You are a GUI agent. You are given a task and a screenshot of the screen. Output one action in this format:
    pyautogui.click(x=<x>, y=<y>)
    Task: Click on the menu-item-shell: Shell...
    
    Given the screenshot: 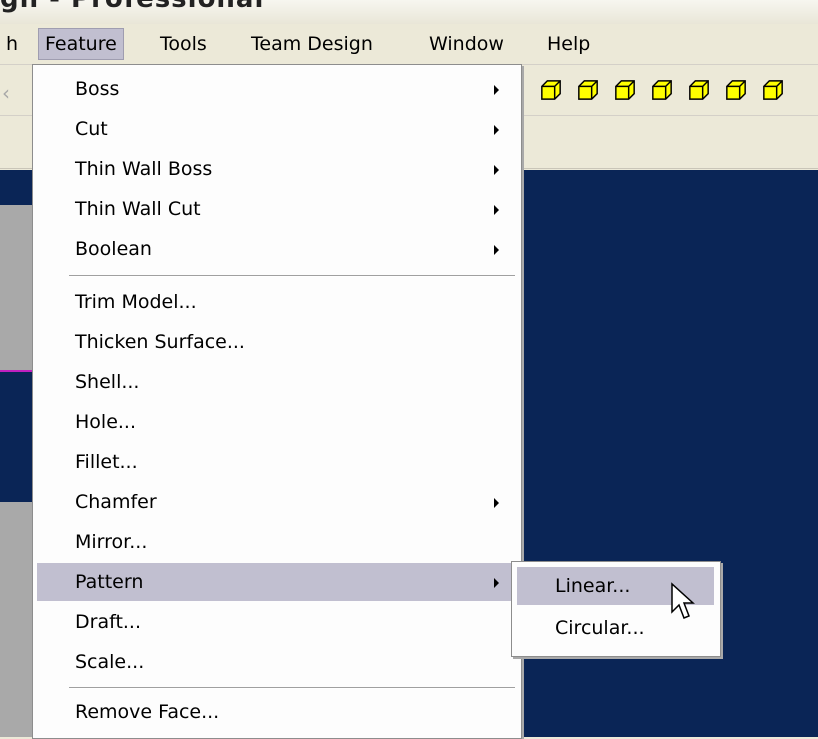 What is the action you would take?
    pyautogui.click(x=276, y=382)
    